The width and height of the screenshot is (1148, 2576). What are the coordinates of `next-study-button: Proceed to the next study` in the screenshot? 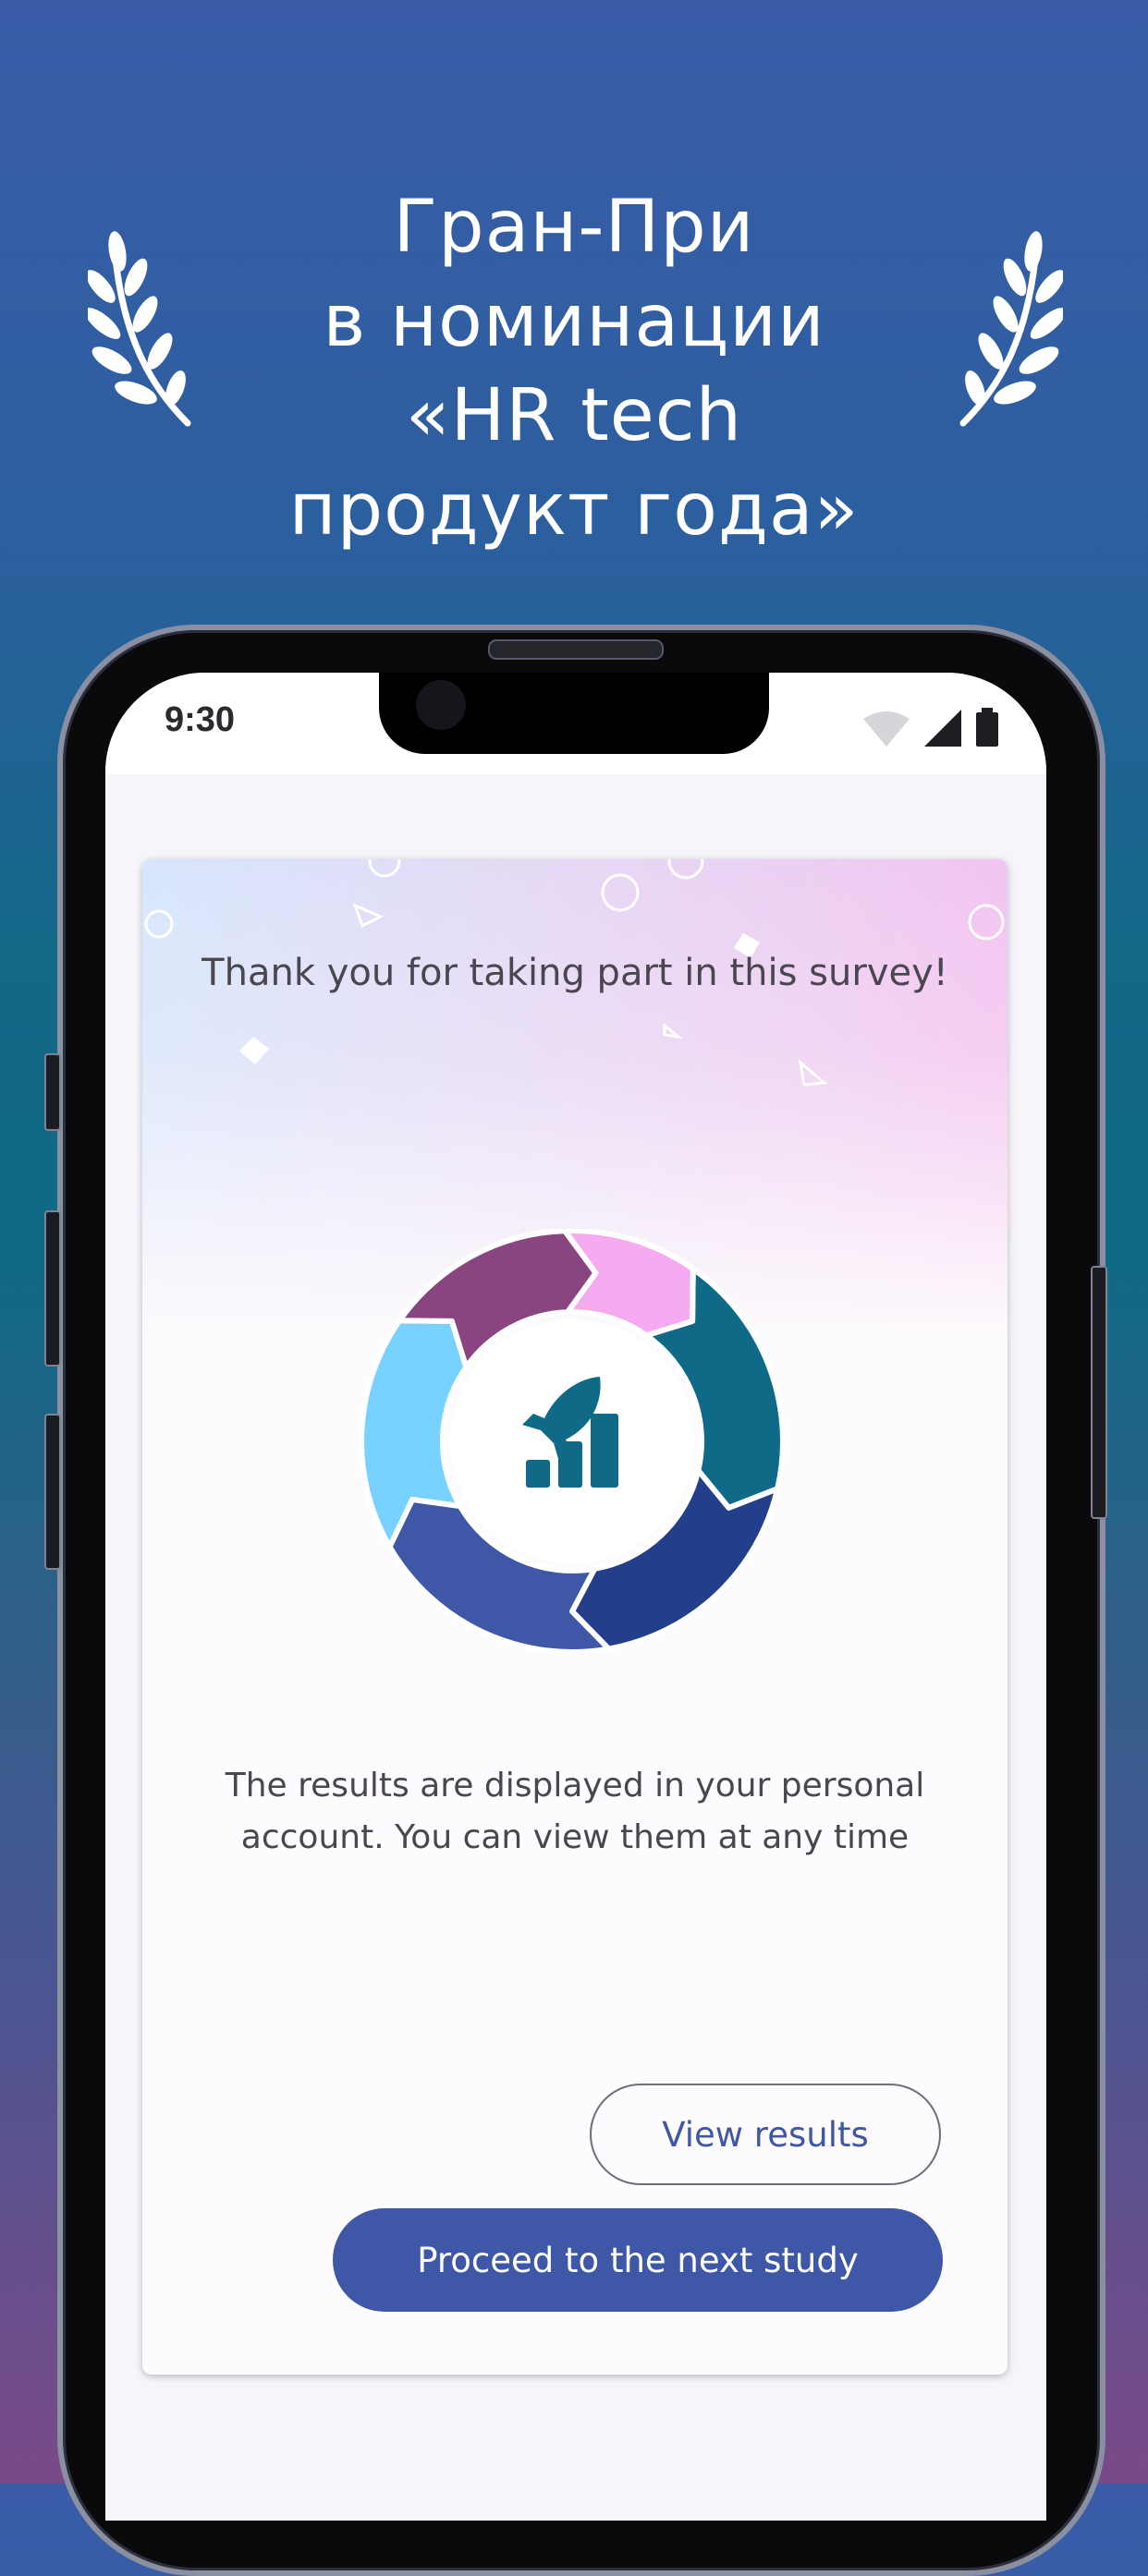 It's located at (638, 2260).